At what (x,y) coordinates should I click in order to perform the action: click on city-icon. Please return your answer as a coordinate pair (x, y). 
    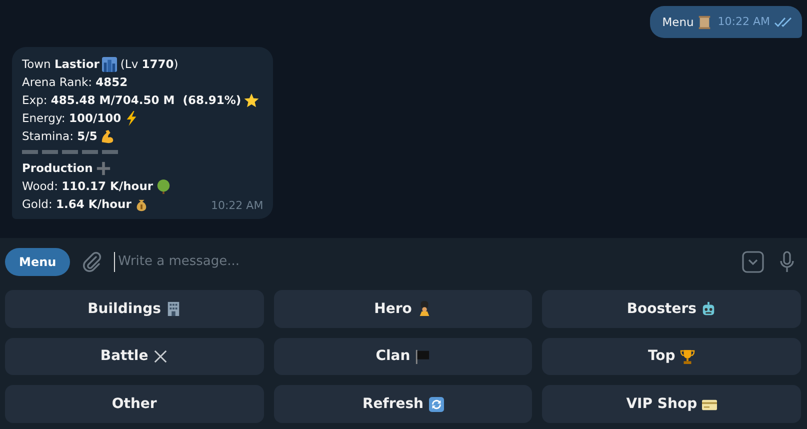
    Looking at the image, I should click on (110, 64).